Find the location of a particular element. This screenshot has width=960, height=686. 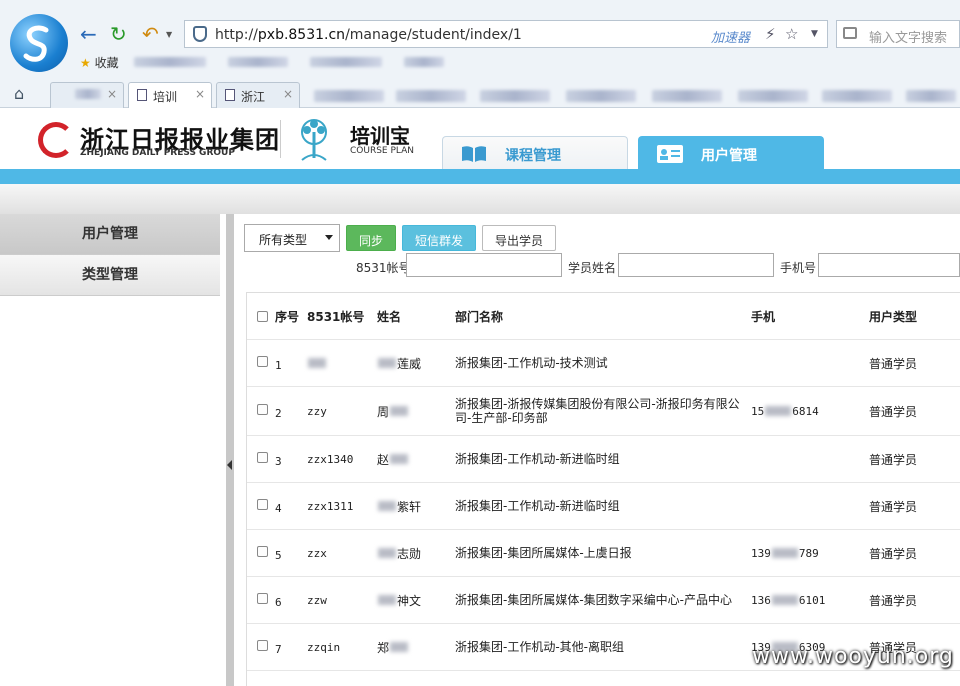

undo-icon: ↶ is located at coordinates (150, 34).